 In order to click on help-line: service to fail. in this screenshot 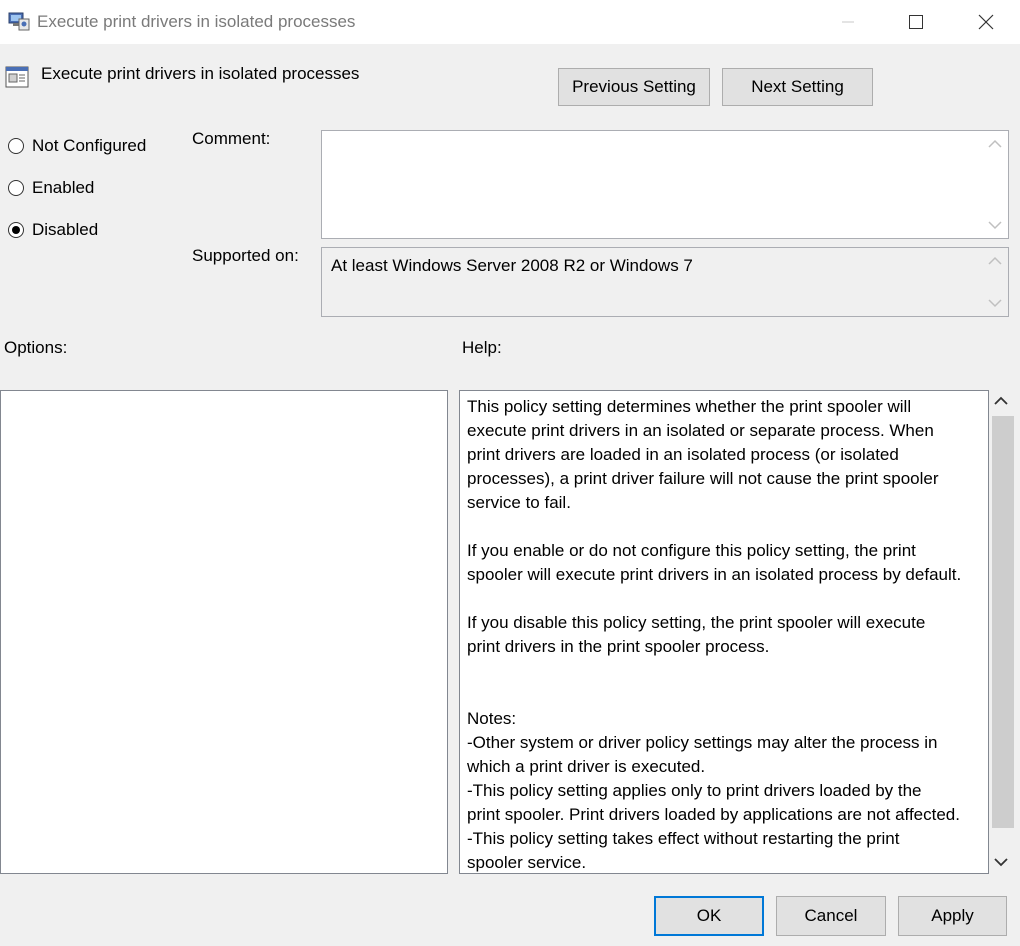, I will do `click(519, 502)`.